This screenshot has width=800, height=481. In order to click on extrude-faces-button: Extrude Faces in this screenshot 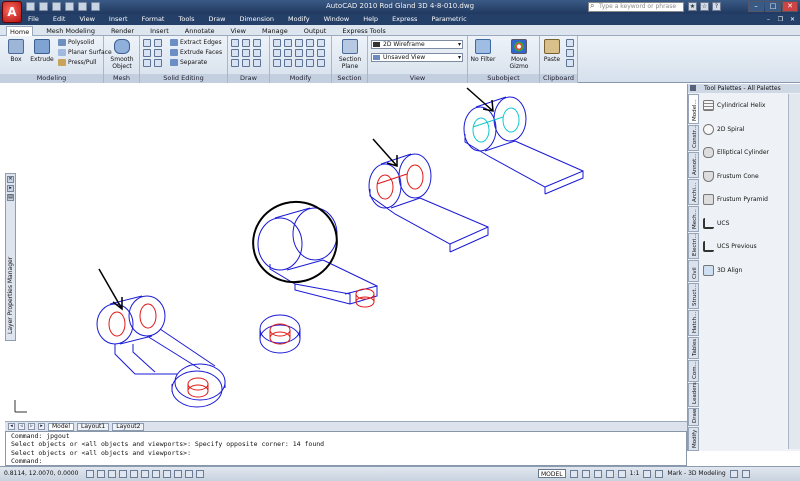, I will do `click(196, 52)`.